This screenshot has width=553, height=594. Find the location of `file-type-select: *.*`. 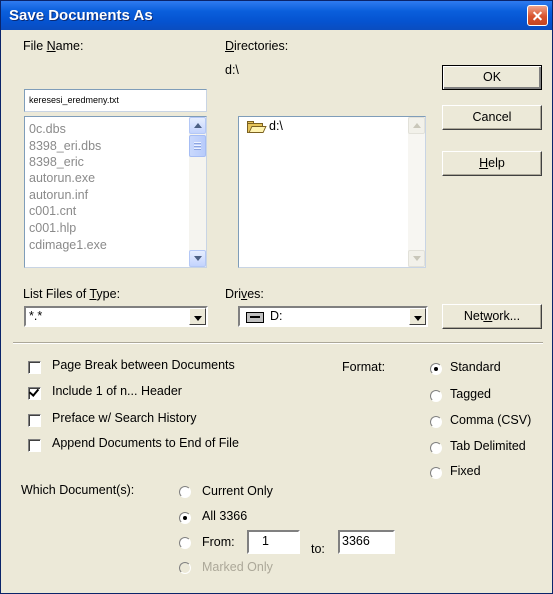

file-type-select: *.* is located at coordinates (116, 316).